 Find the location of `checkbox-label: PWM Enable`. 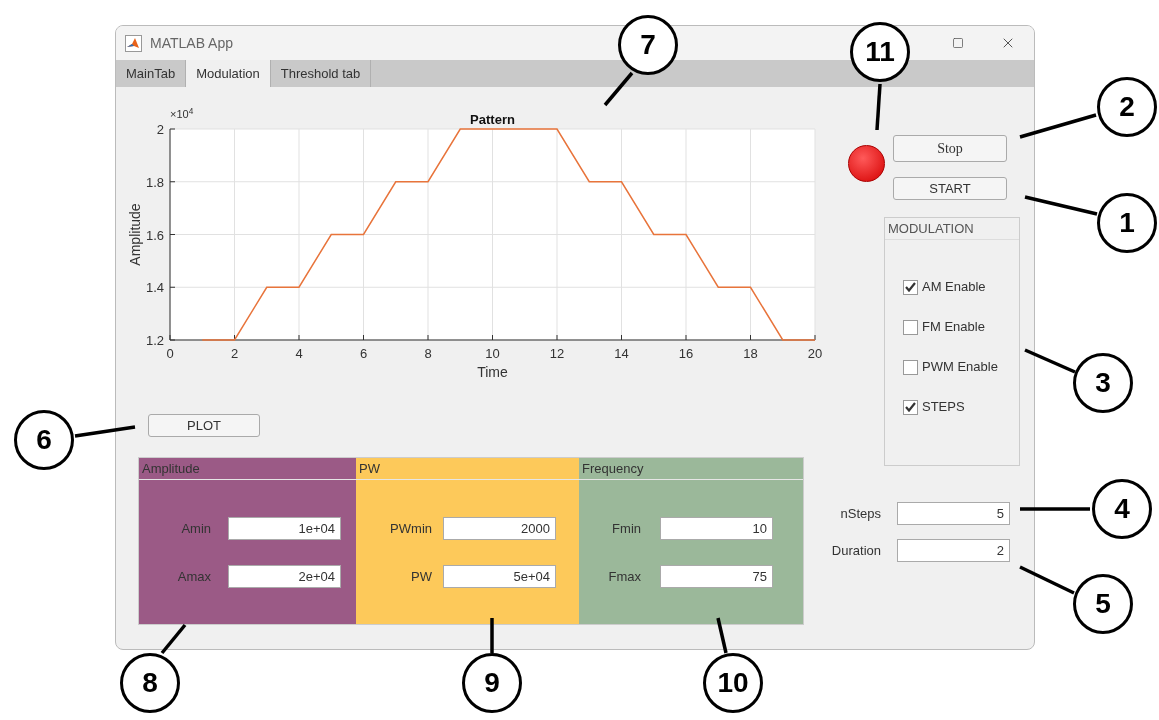

checkbox-label: PWM Enable is located at coordinates (960, 367).